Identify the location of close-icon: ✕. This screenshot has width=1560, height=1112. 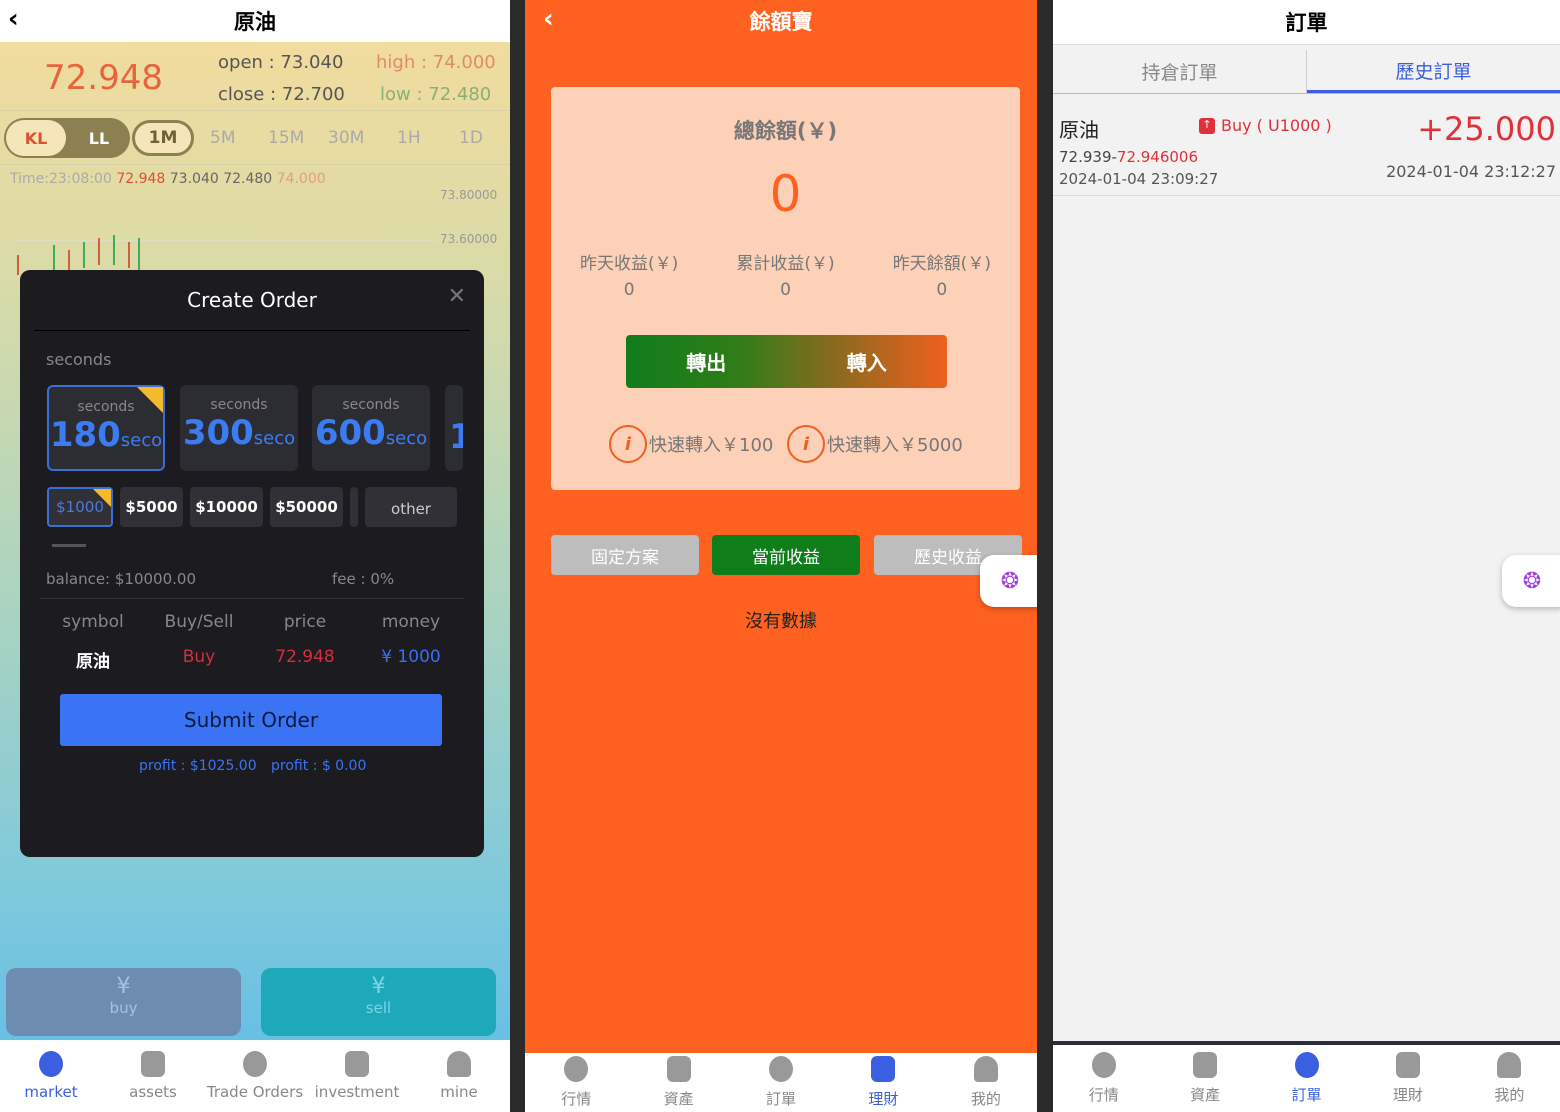
(457, 296).